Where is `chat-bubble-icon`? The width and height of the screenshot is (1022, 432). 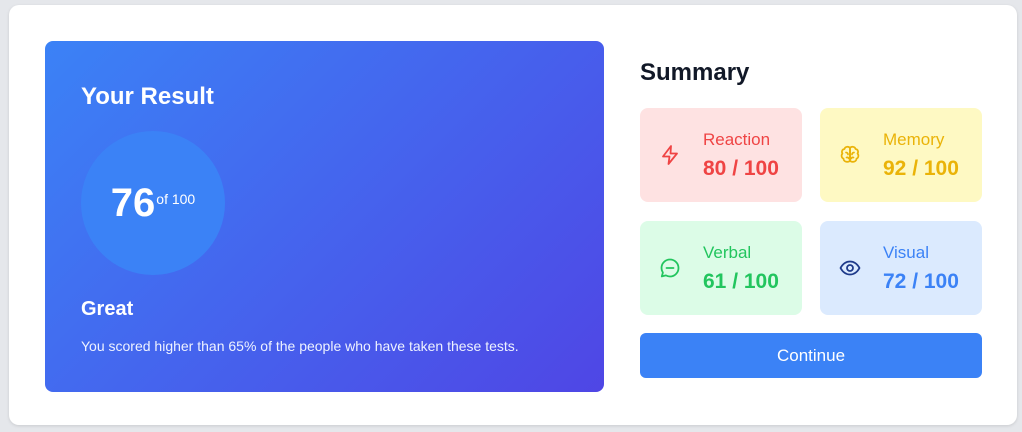
chat-bubble-icon is located at coordinates (670, 268).